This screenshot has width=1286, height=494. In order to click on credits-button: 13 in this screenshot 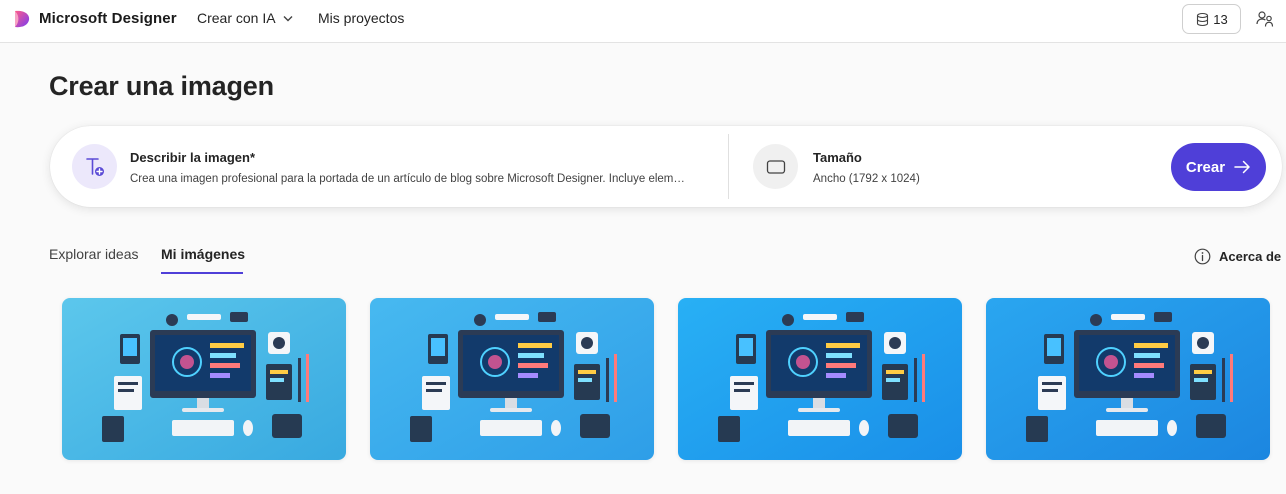, I will do `click(1211, 19)`.